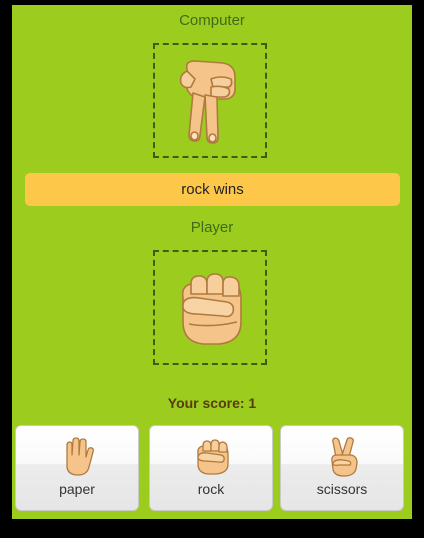 The height and width of the screenshot is (538, 424). I want to click on result-banner: rock wins, so click(212, 189).